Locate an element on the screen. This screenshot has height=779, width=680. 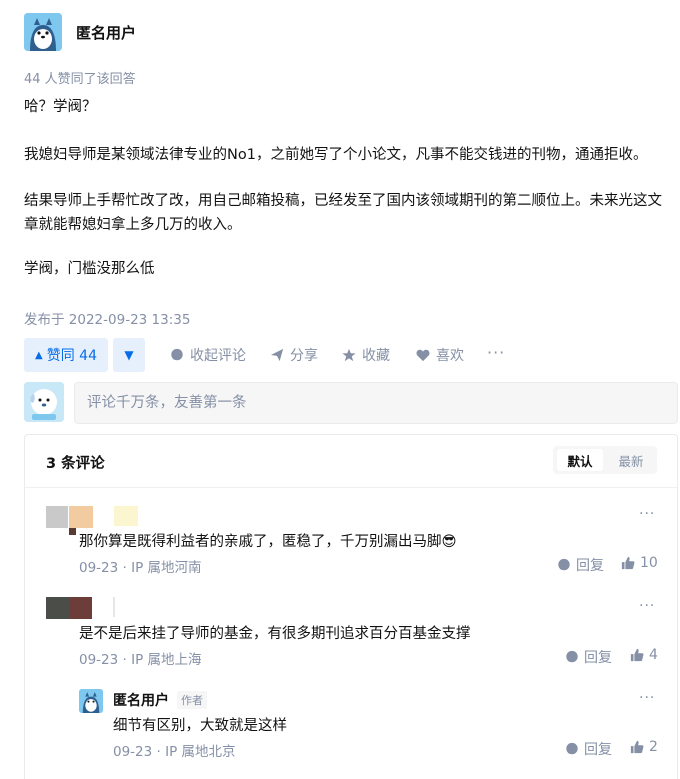
comment-text: 细节有区别，大致就是这样 is located at coordinates (200, 726).